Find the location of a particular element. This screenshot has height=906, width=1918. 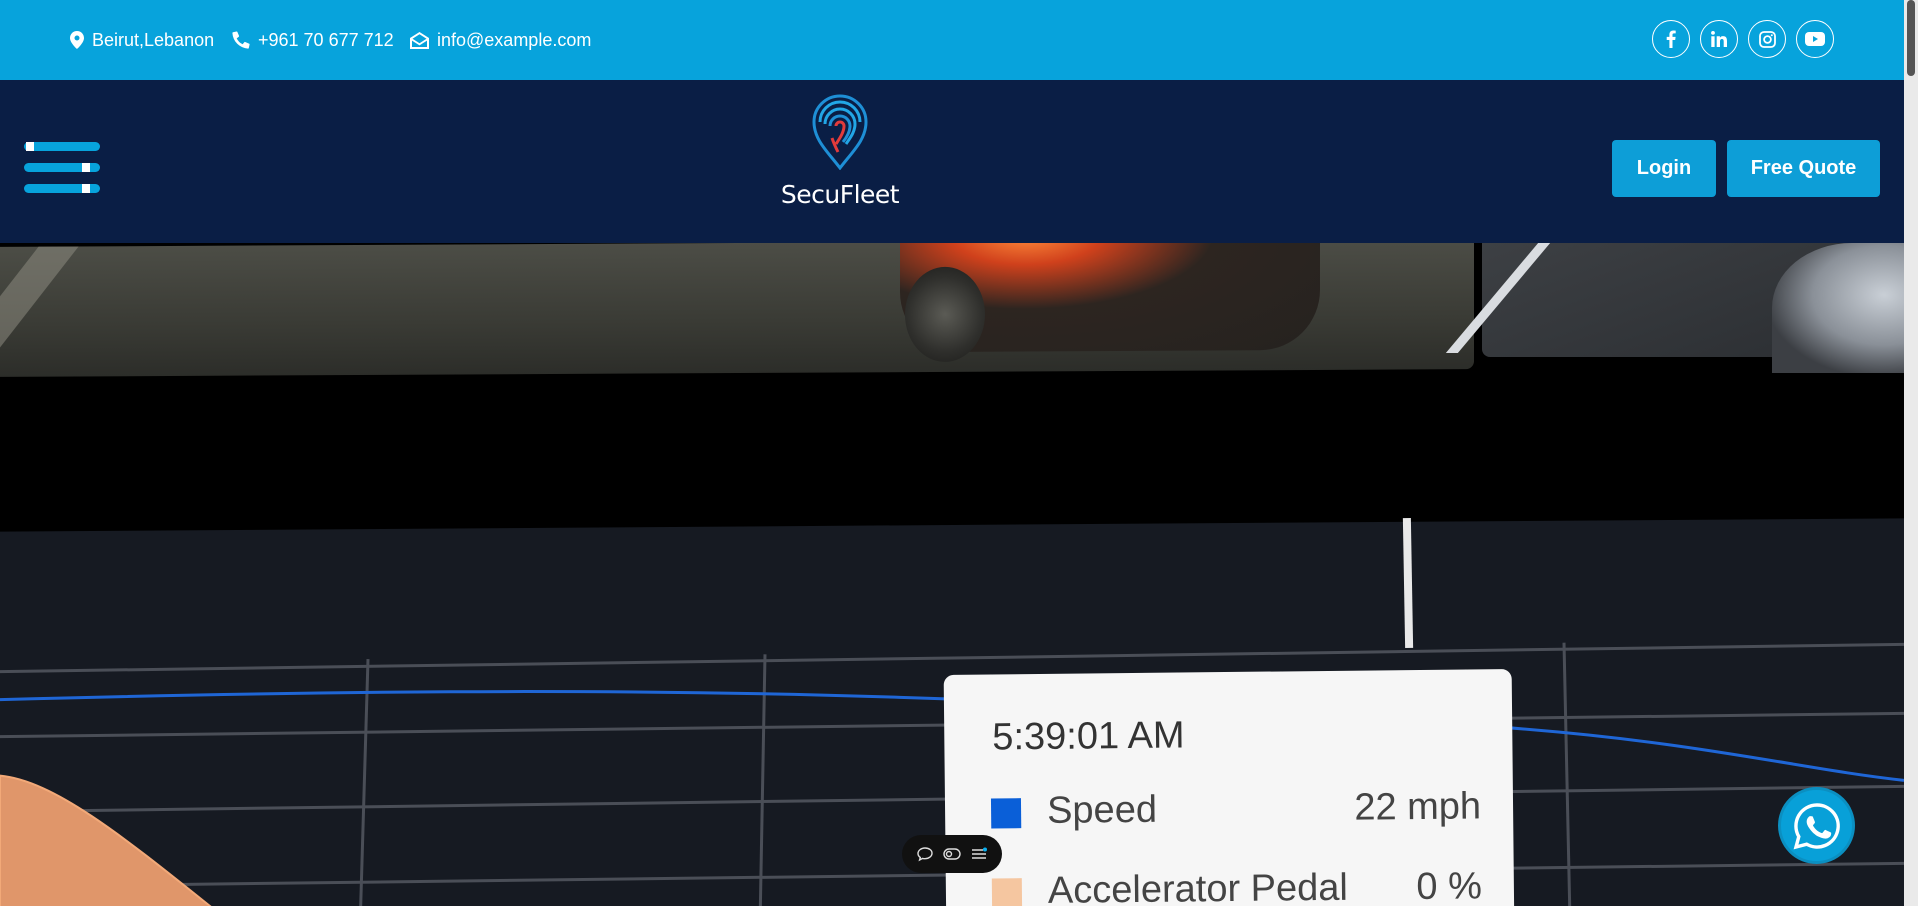

facebook-link is located at coordinates (1671, 39).